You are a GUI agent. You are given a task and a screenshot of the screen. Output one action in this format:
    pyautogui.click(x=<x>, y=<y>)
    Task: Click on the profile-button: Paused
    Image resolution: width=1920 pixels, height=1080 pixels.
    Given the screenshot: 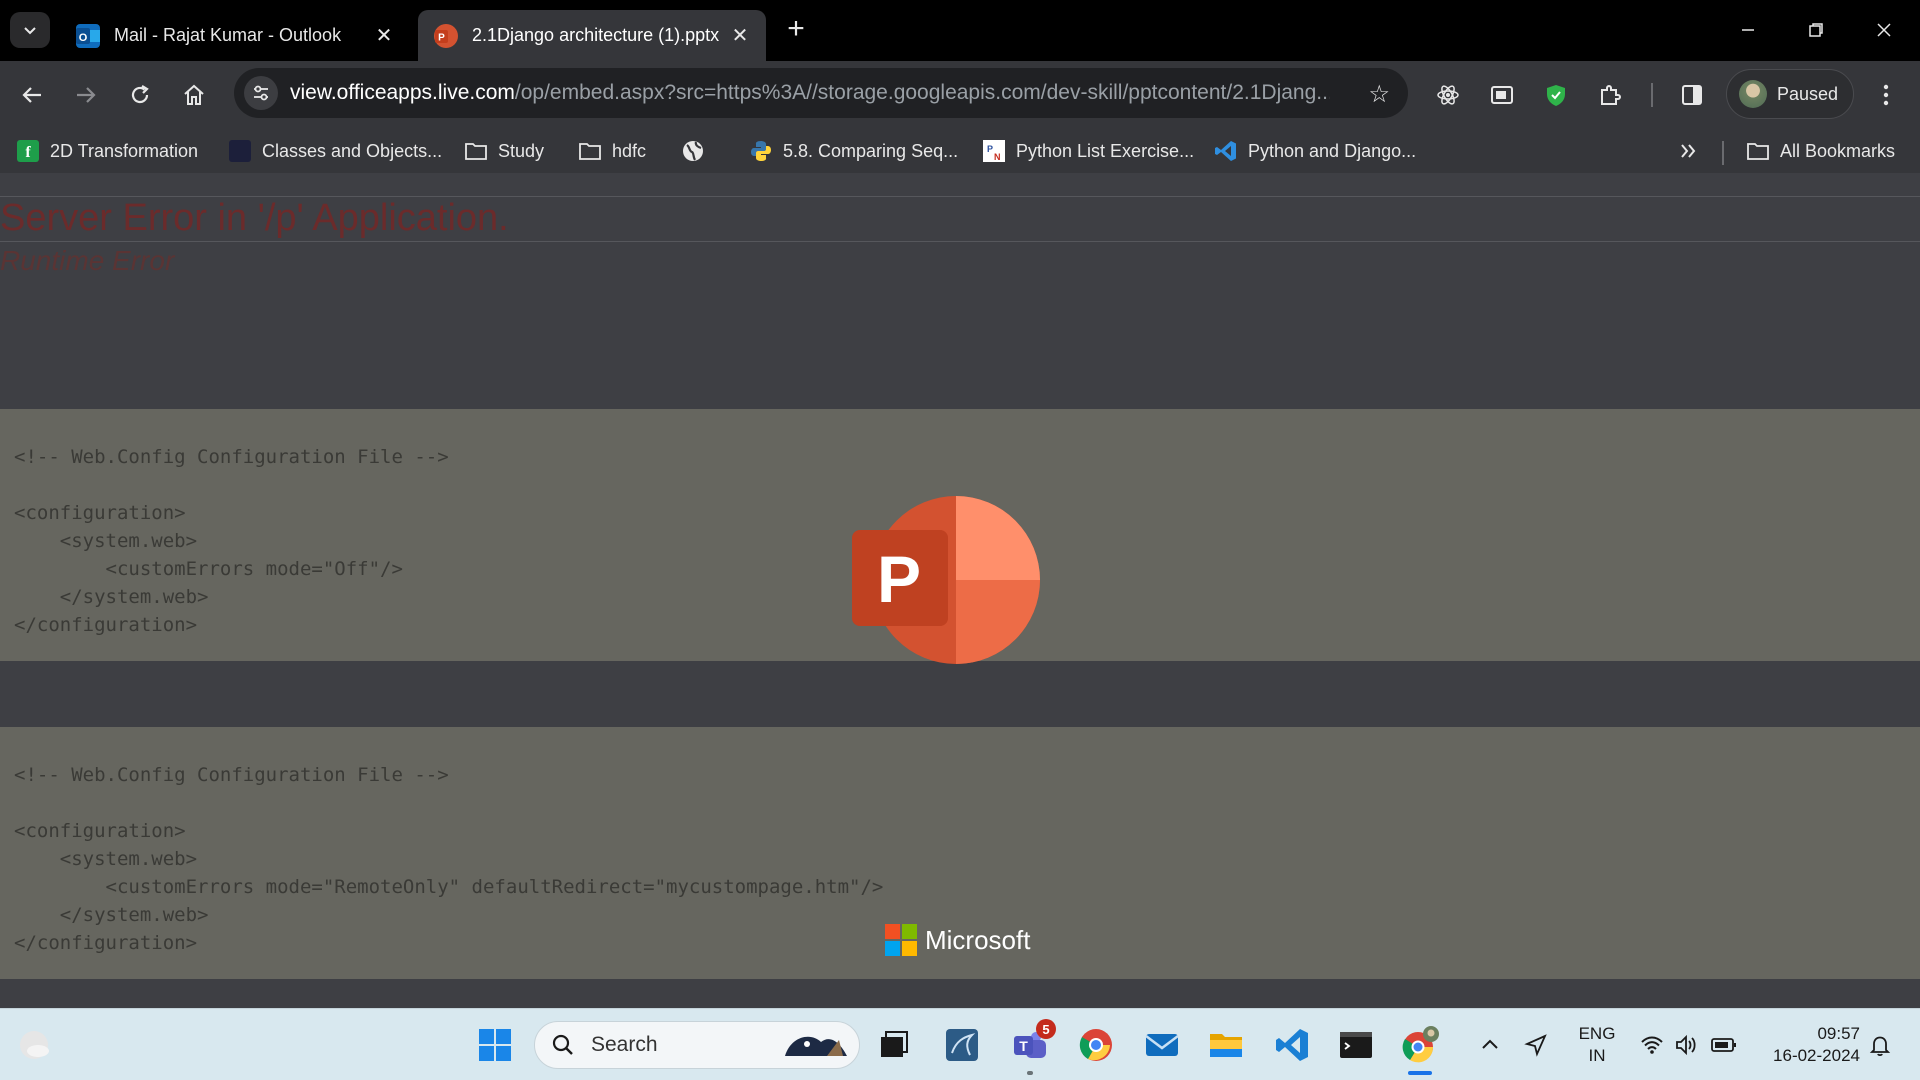 What is the action you would take?
    pyautogui.click(x=1790, y=94)
    